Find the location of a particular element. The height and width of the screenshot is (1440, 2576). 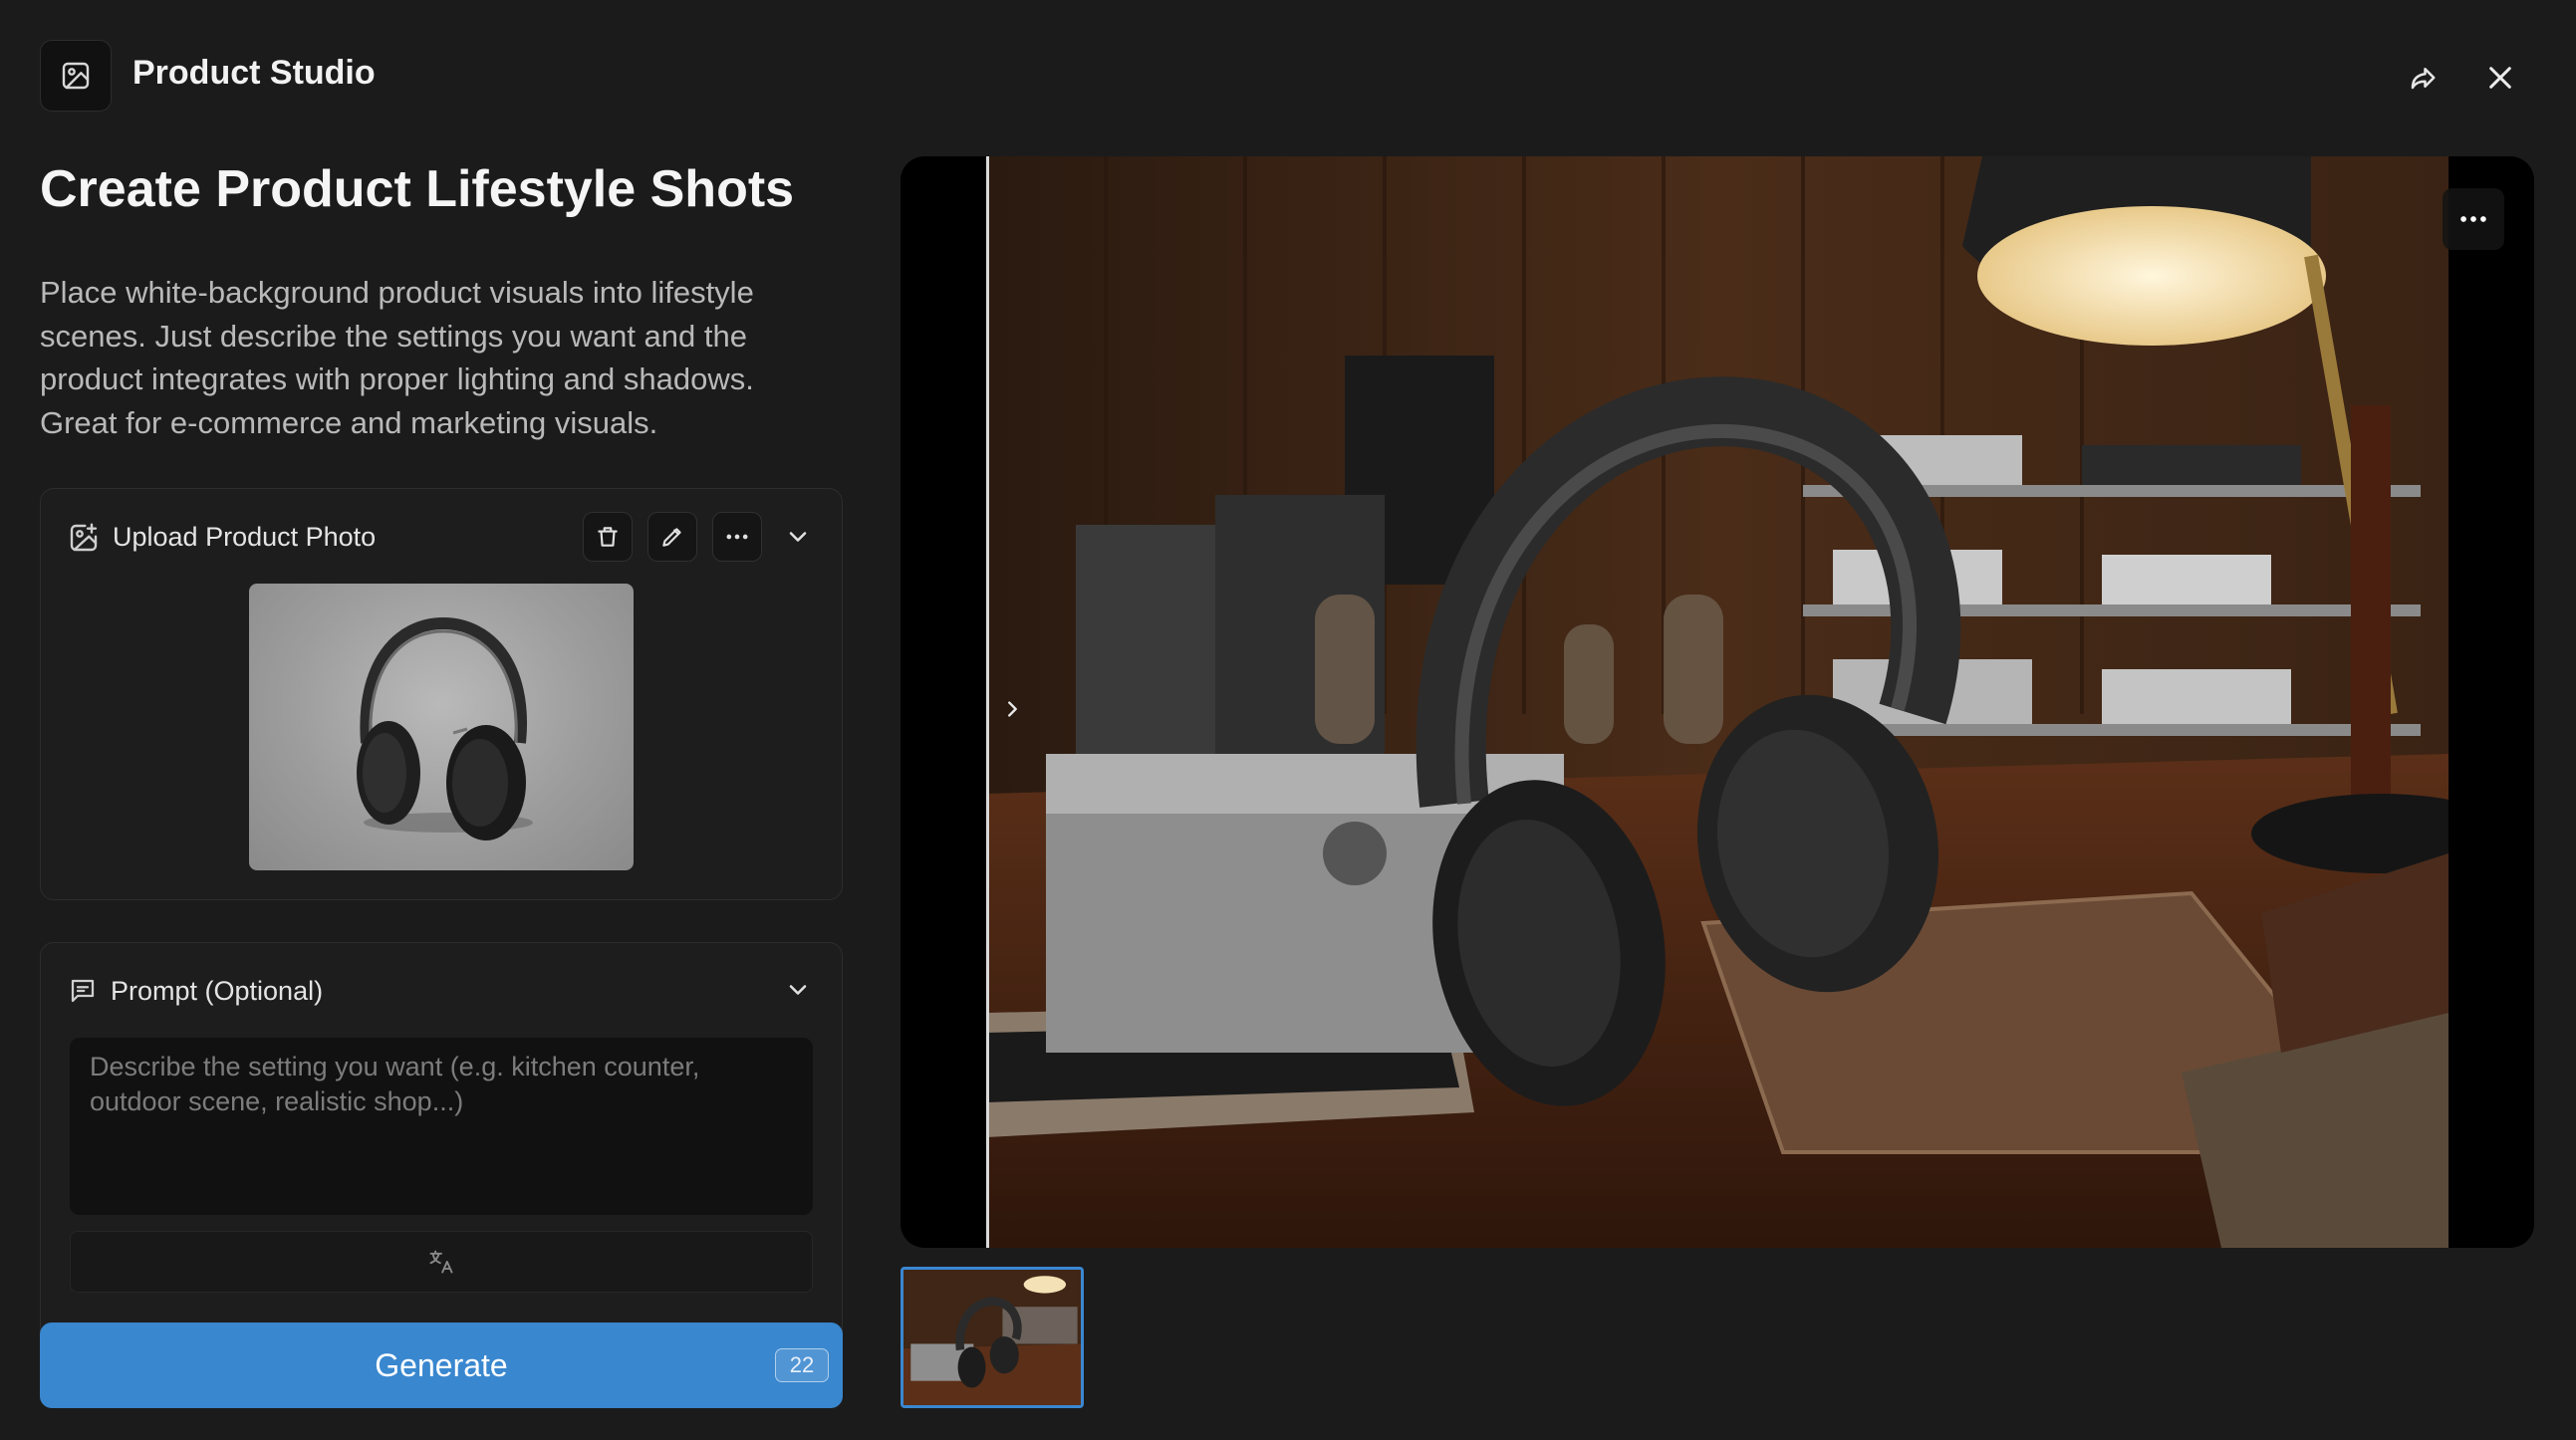

preview-more-button is located at coordinates (2473, 219).